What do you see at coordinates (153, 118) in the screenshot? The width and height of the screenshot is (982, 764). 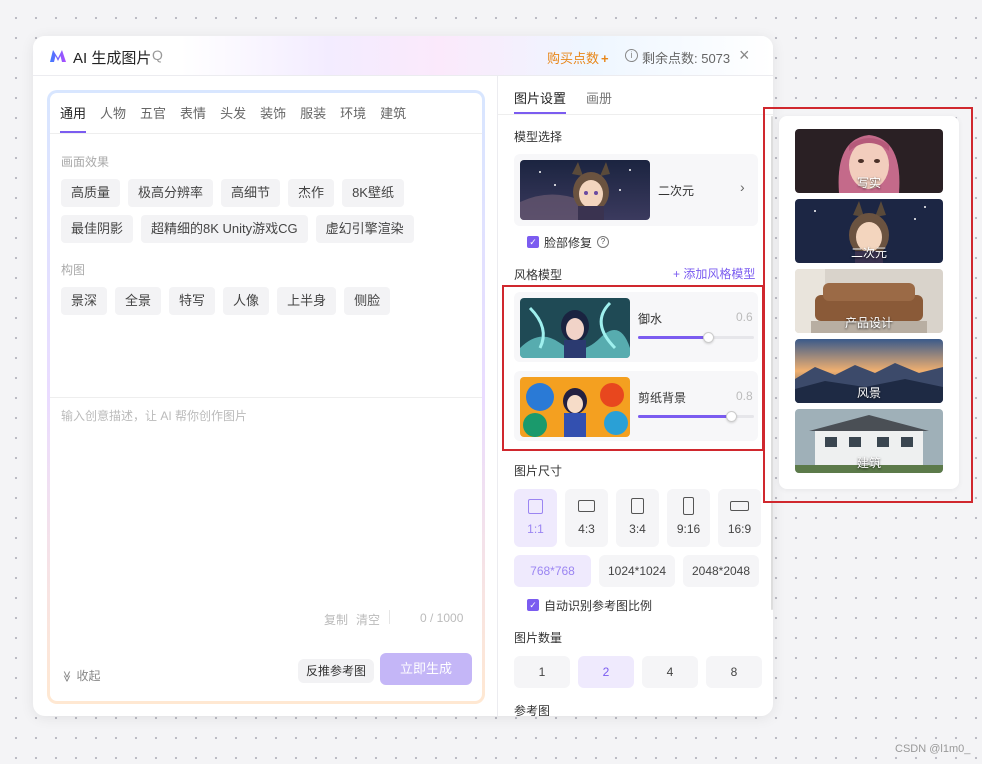 I see `tab-features: 五官` at bounding box center [153, 118].